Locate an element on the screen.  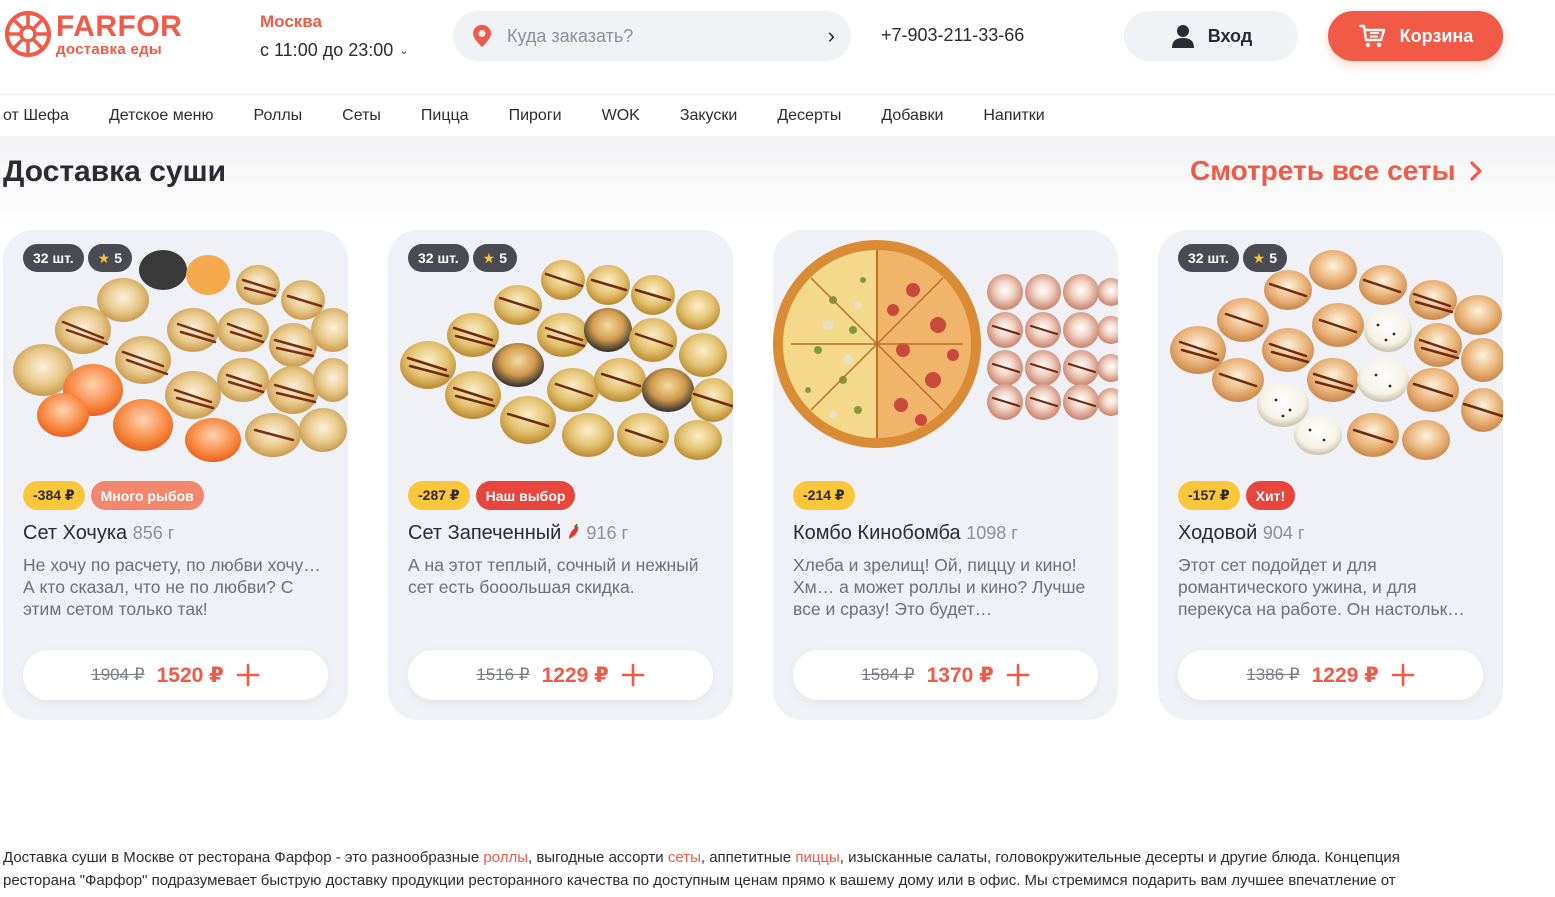
chili-pepper-icon is located at coordinates (573, 531).